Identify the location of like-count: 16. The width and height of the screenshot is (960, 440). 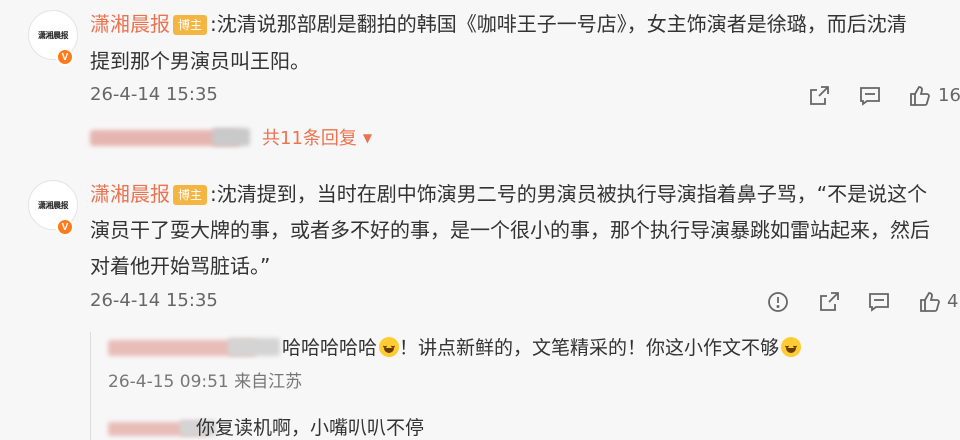
(949, 95).